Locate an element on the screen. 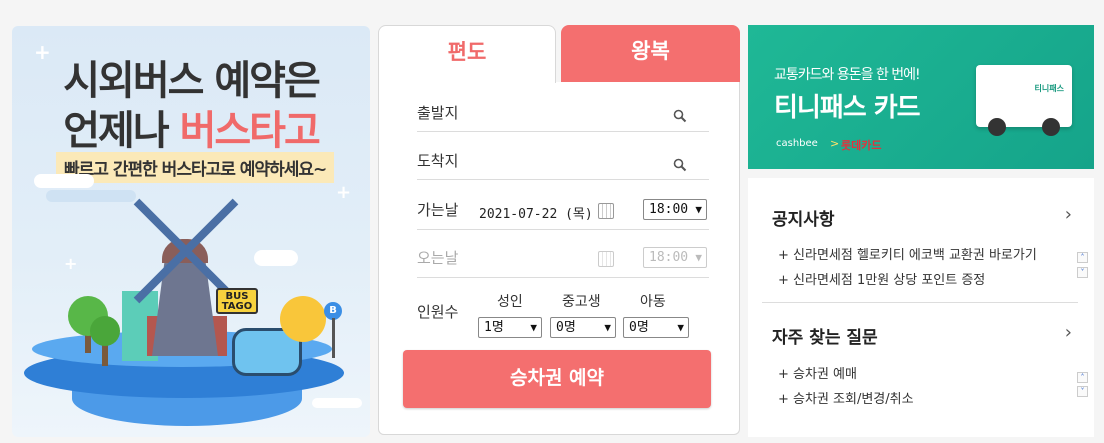 The height and width of the screenshot is (443, 1104). go-time-select: 18:00 ▼ is located at coordinates (675, 209).